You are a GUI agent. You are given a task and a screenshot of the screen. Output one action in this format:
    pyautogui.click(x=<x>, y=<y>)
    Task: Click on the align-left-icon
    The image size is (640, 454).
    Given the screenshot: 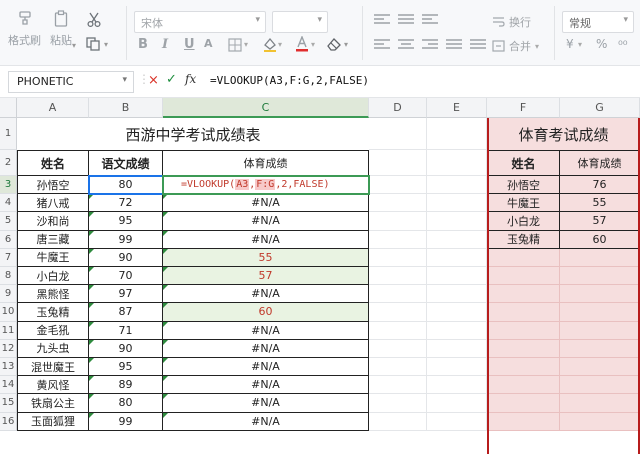 What is the action you would take?
    pyautogui.click(x=382, y=45)
    